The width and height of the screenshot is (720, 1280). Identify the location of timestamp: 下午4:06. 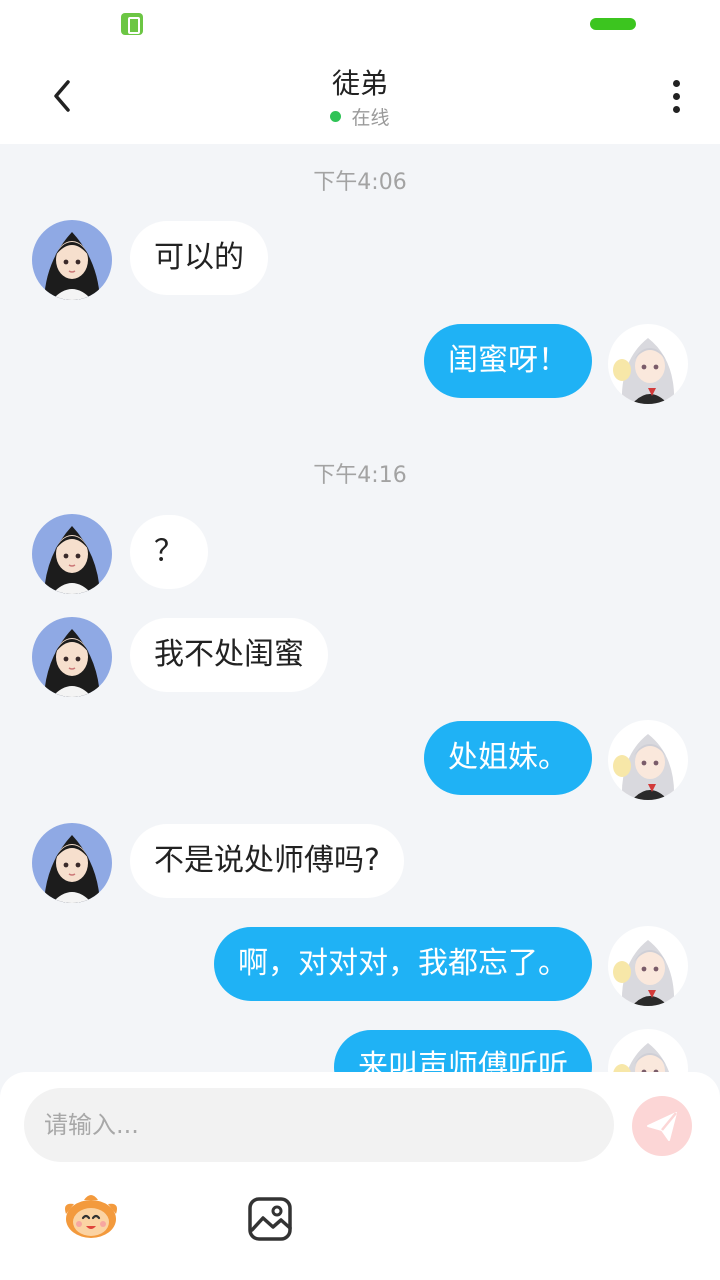
(360, 182).